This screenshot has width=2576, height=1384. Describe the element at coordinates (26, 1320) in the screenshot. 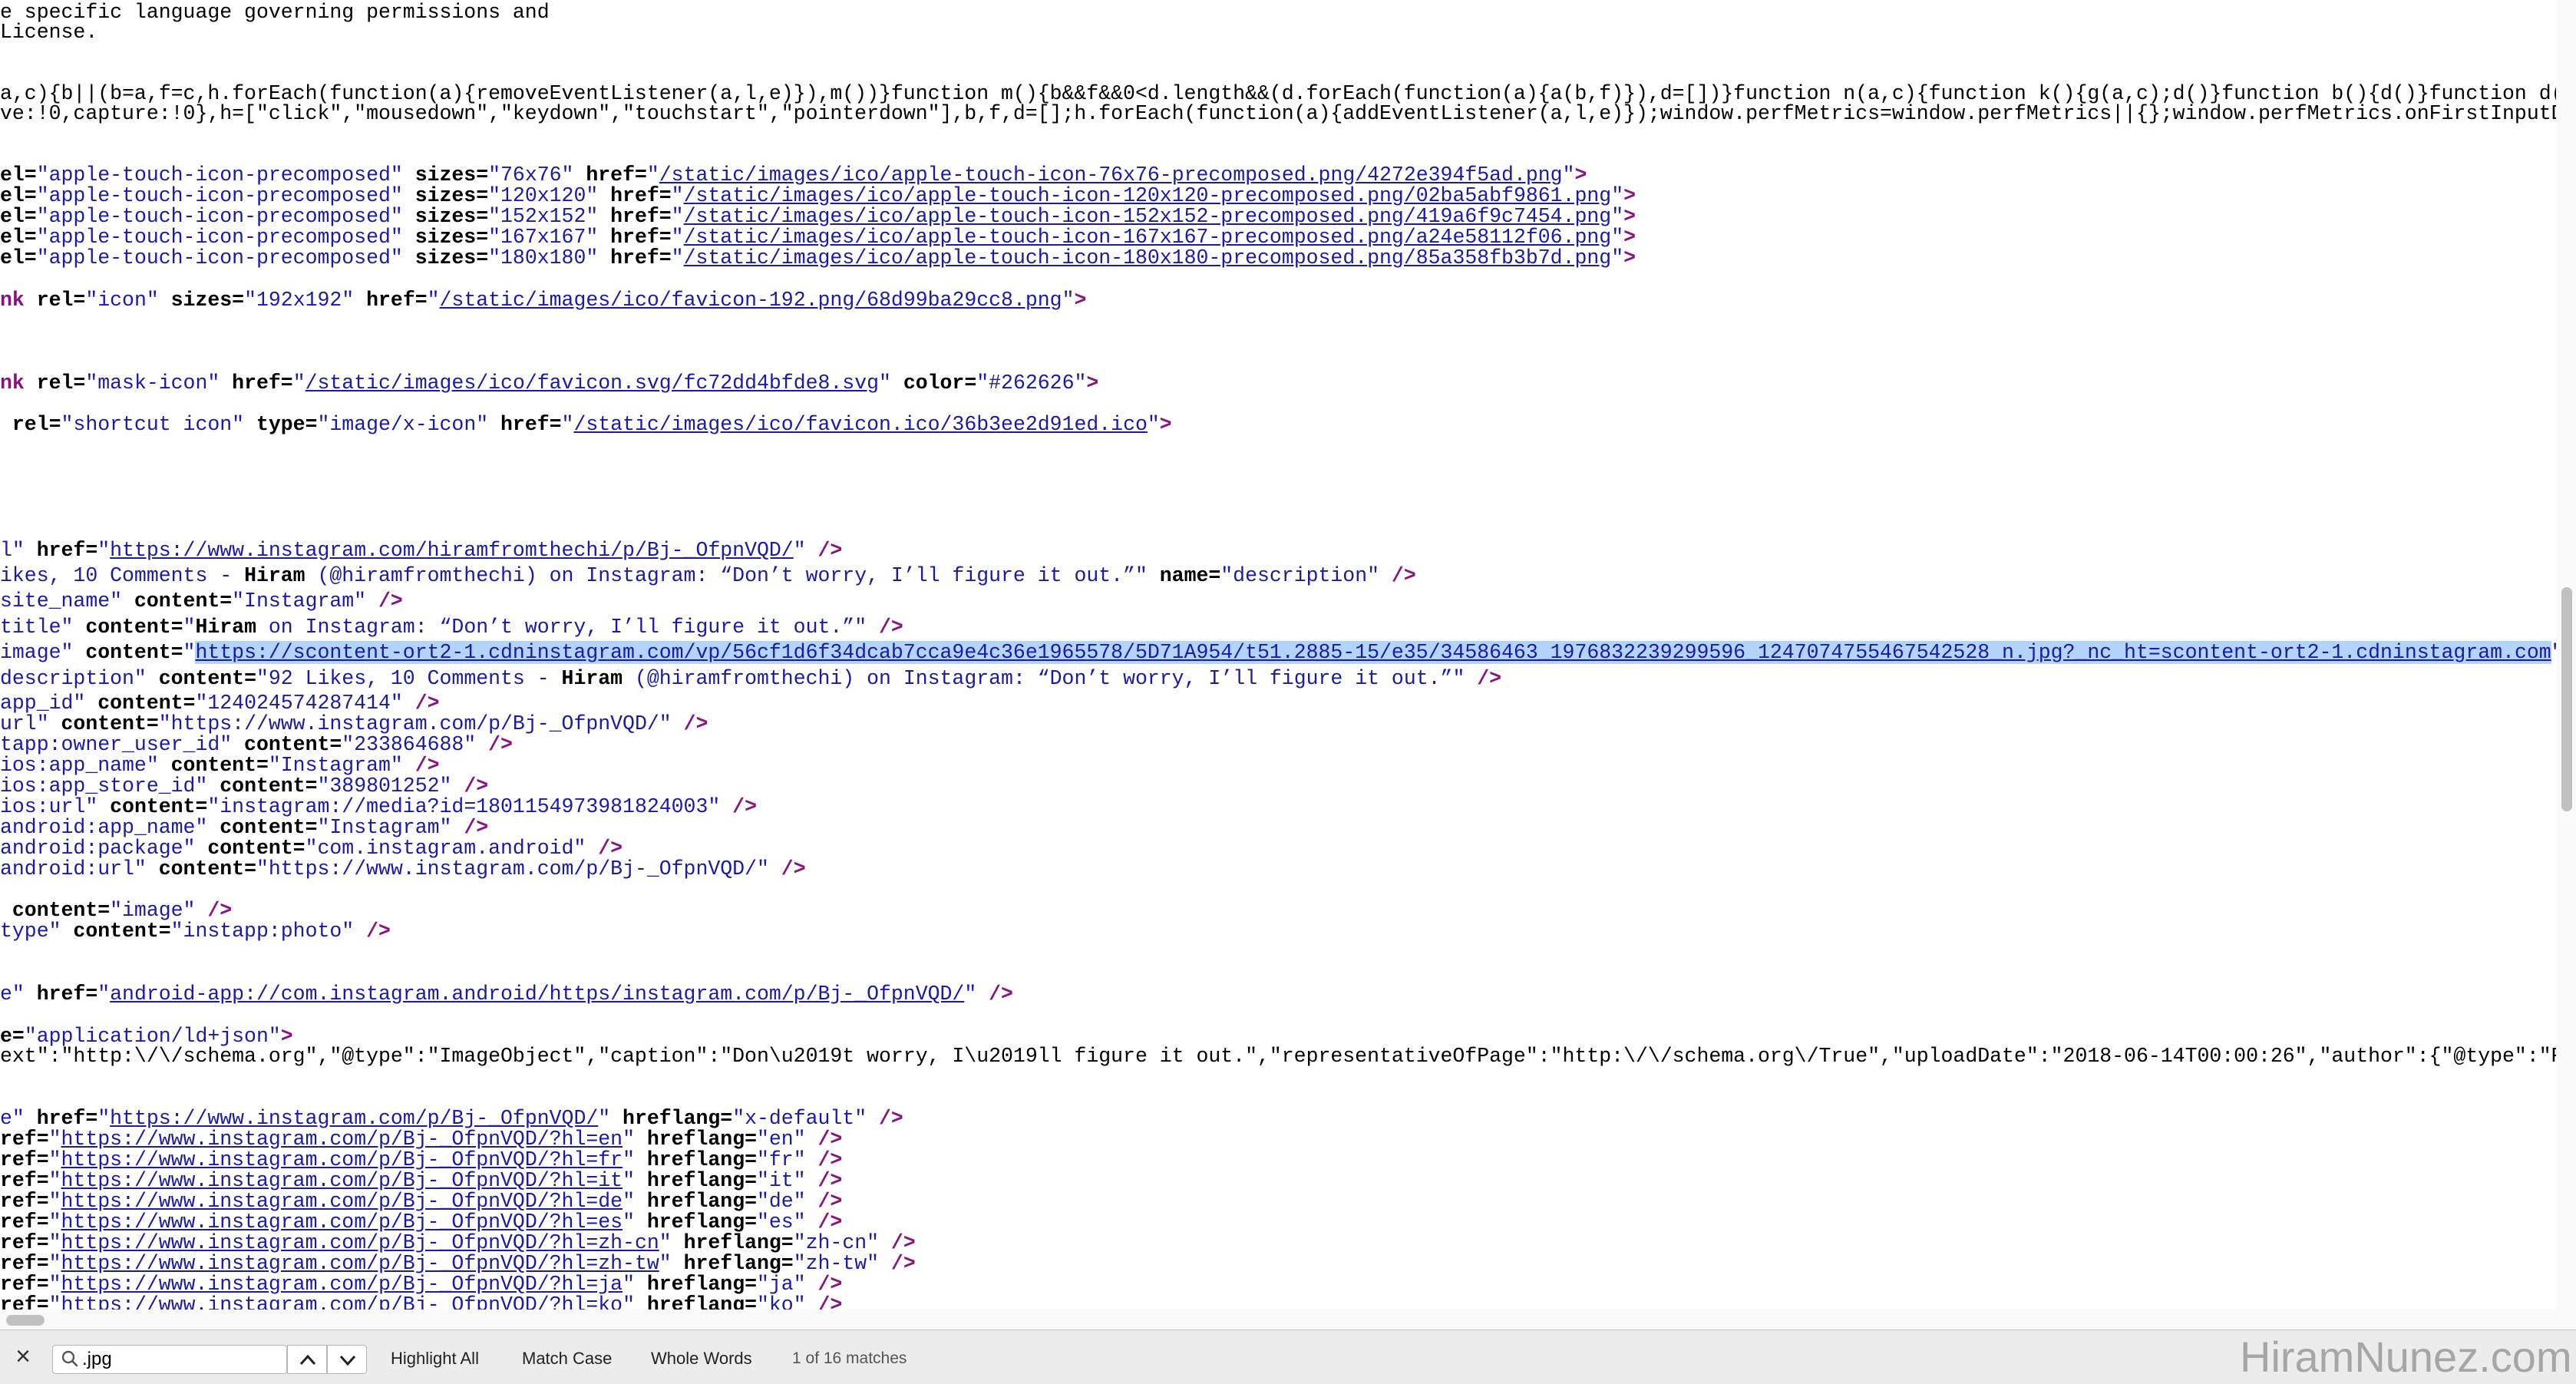

I see `horizontal-scroll-thumb` at that location.